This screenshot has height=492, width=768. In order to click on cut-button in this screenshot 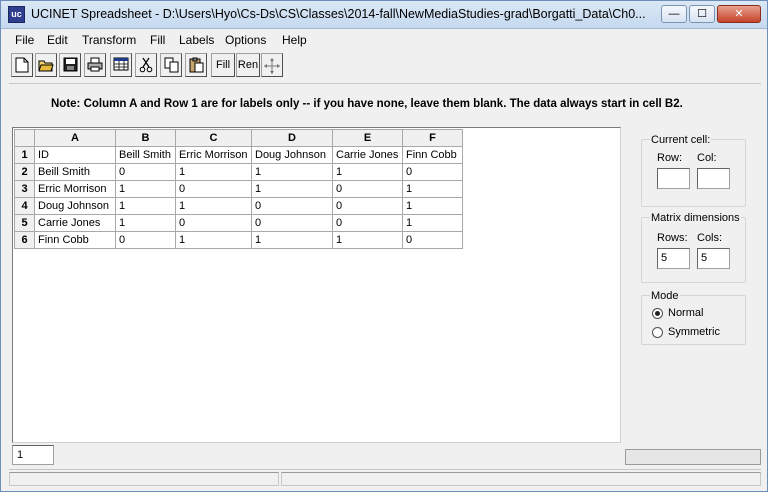, I will do `click(146, 65)`.